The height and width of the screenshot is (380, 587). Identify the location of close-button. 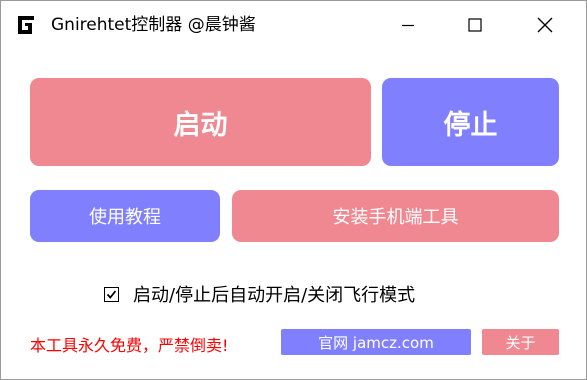
(545, 25).